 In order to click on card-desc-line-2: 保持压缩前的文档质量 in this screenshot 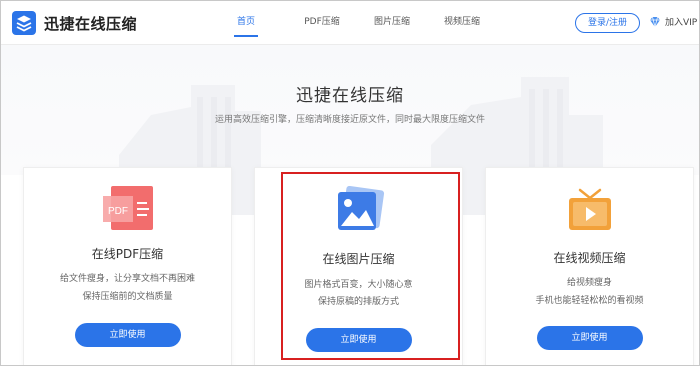, I will do `click(127, 297)`.